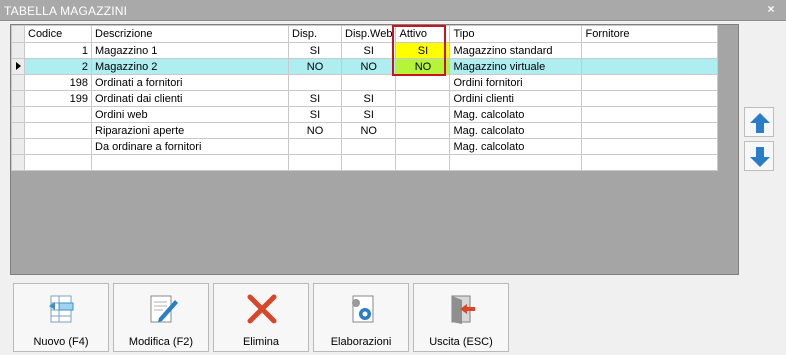 This screenshot has width=786, height=355. I want to click on delete-button: Elimina, so click(261, 317).